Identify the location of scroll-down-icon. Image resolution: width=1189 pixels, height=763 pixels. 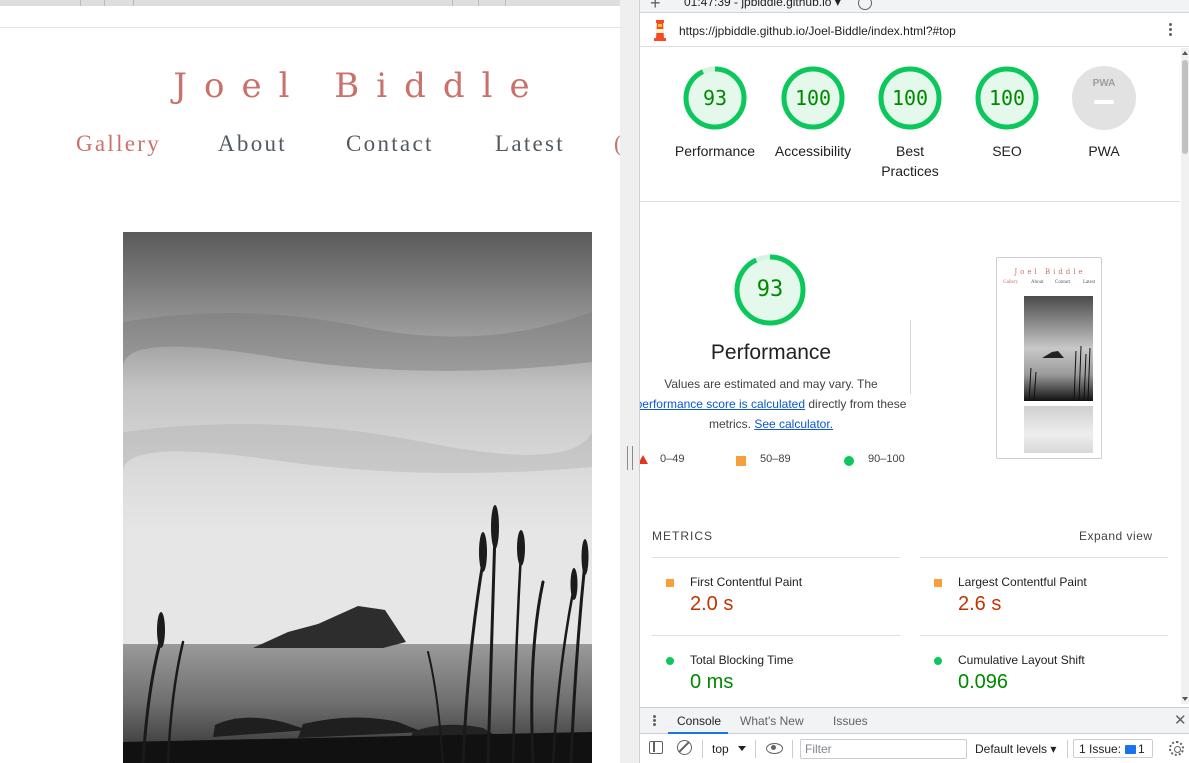
(1185, 699).